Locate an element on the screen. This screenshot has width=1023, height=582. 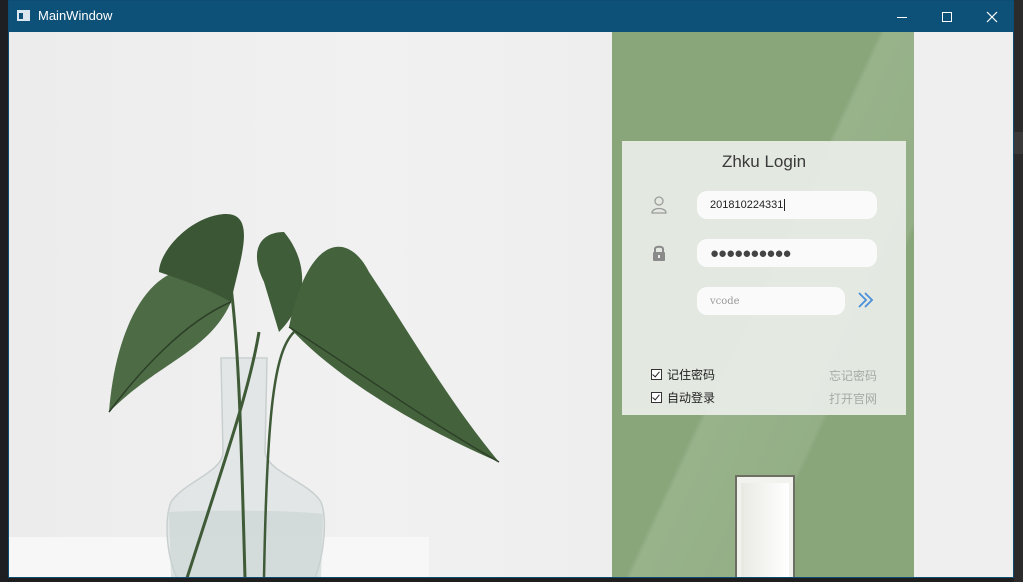
maximize-icon is located at coordinates (947, 16).